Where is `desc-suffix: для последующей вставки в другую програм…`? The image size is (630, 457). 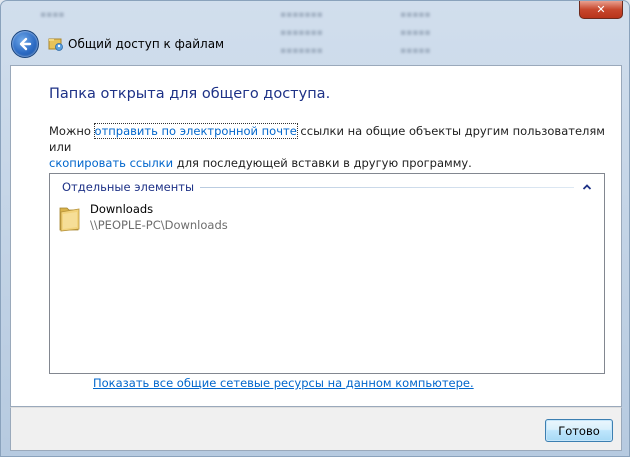
desc-suffix: для последующей вставки в другую програм… is located at coordinates (322, 163).